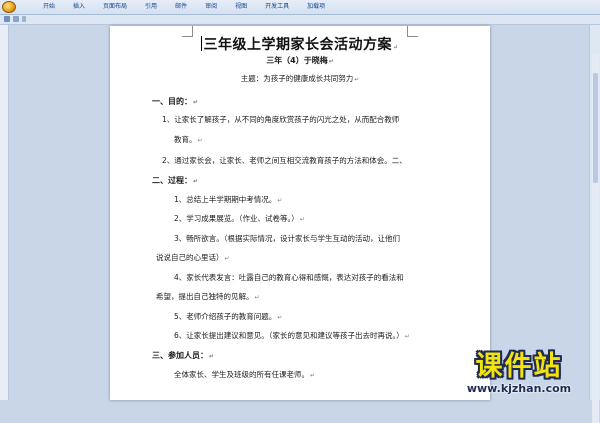 This screenshot has height=423, width=600. Describe the element at coordinates (175, 101) in the screenshot. I see `section-heading-purpose: 一、目的：↵` at that location.